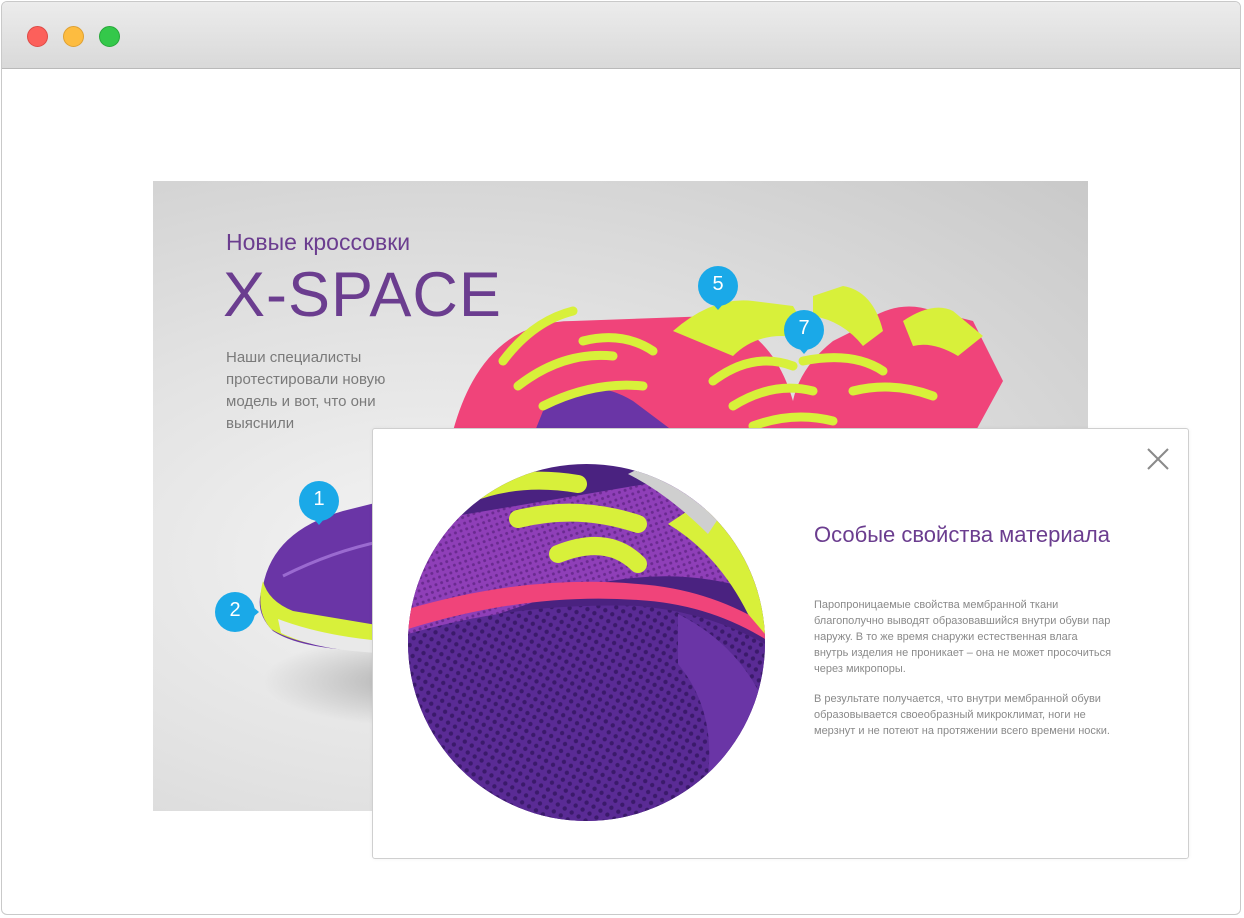  Describe the element at coordinates (586, 642) in the screenshot. I see `material-zoom-image` at that location.